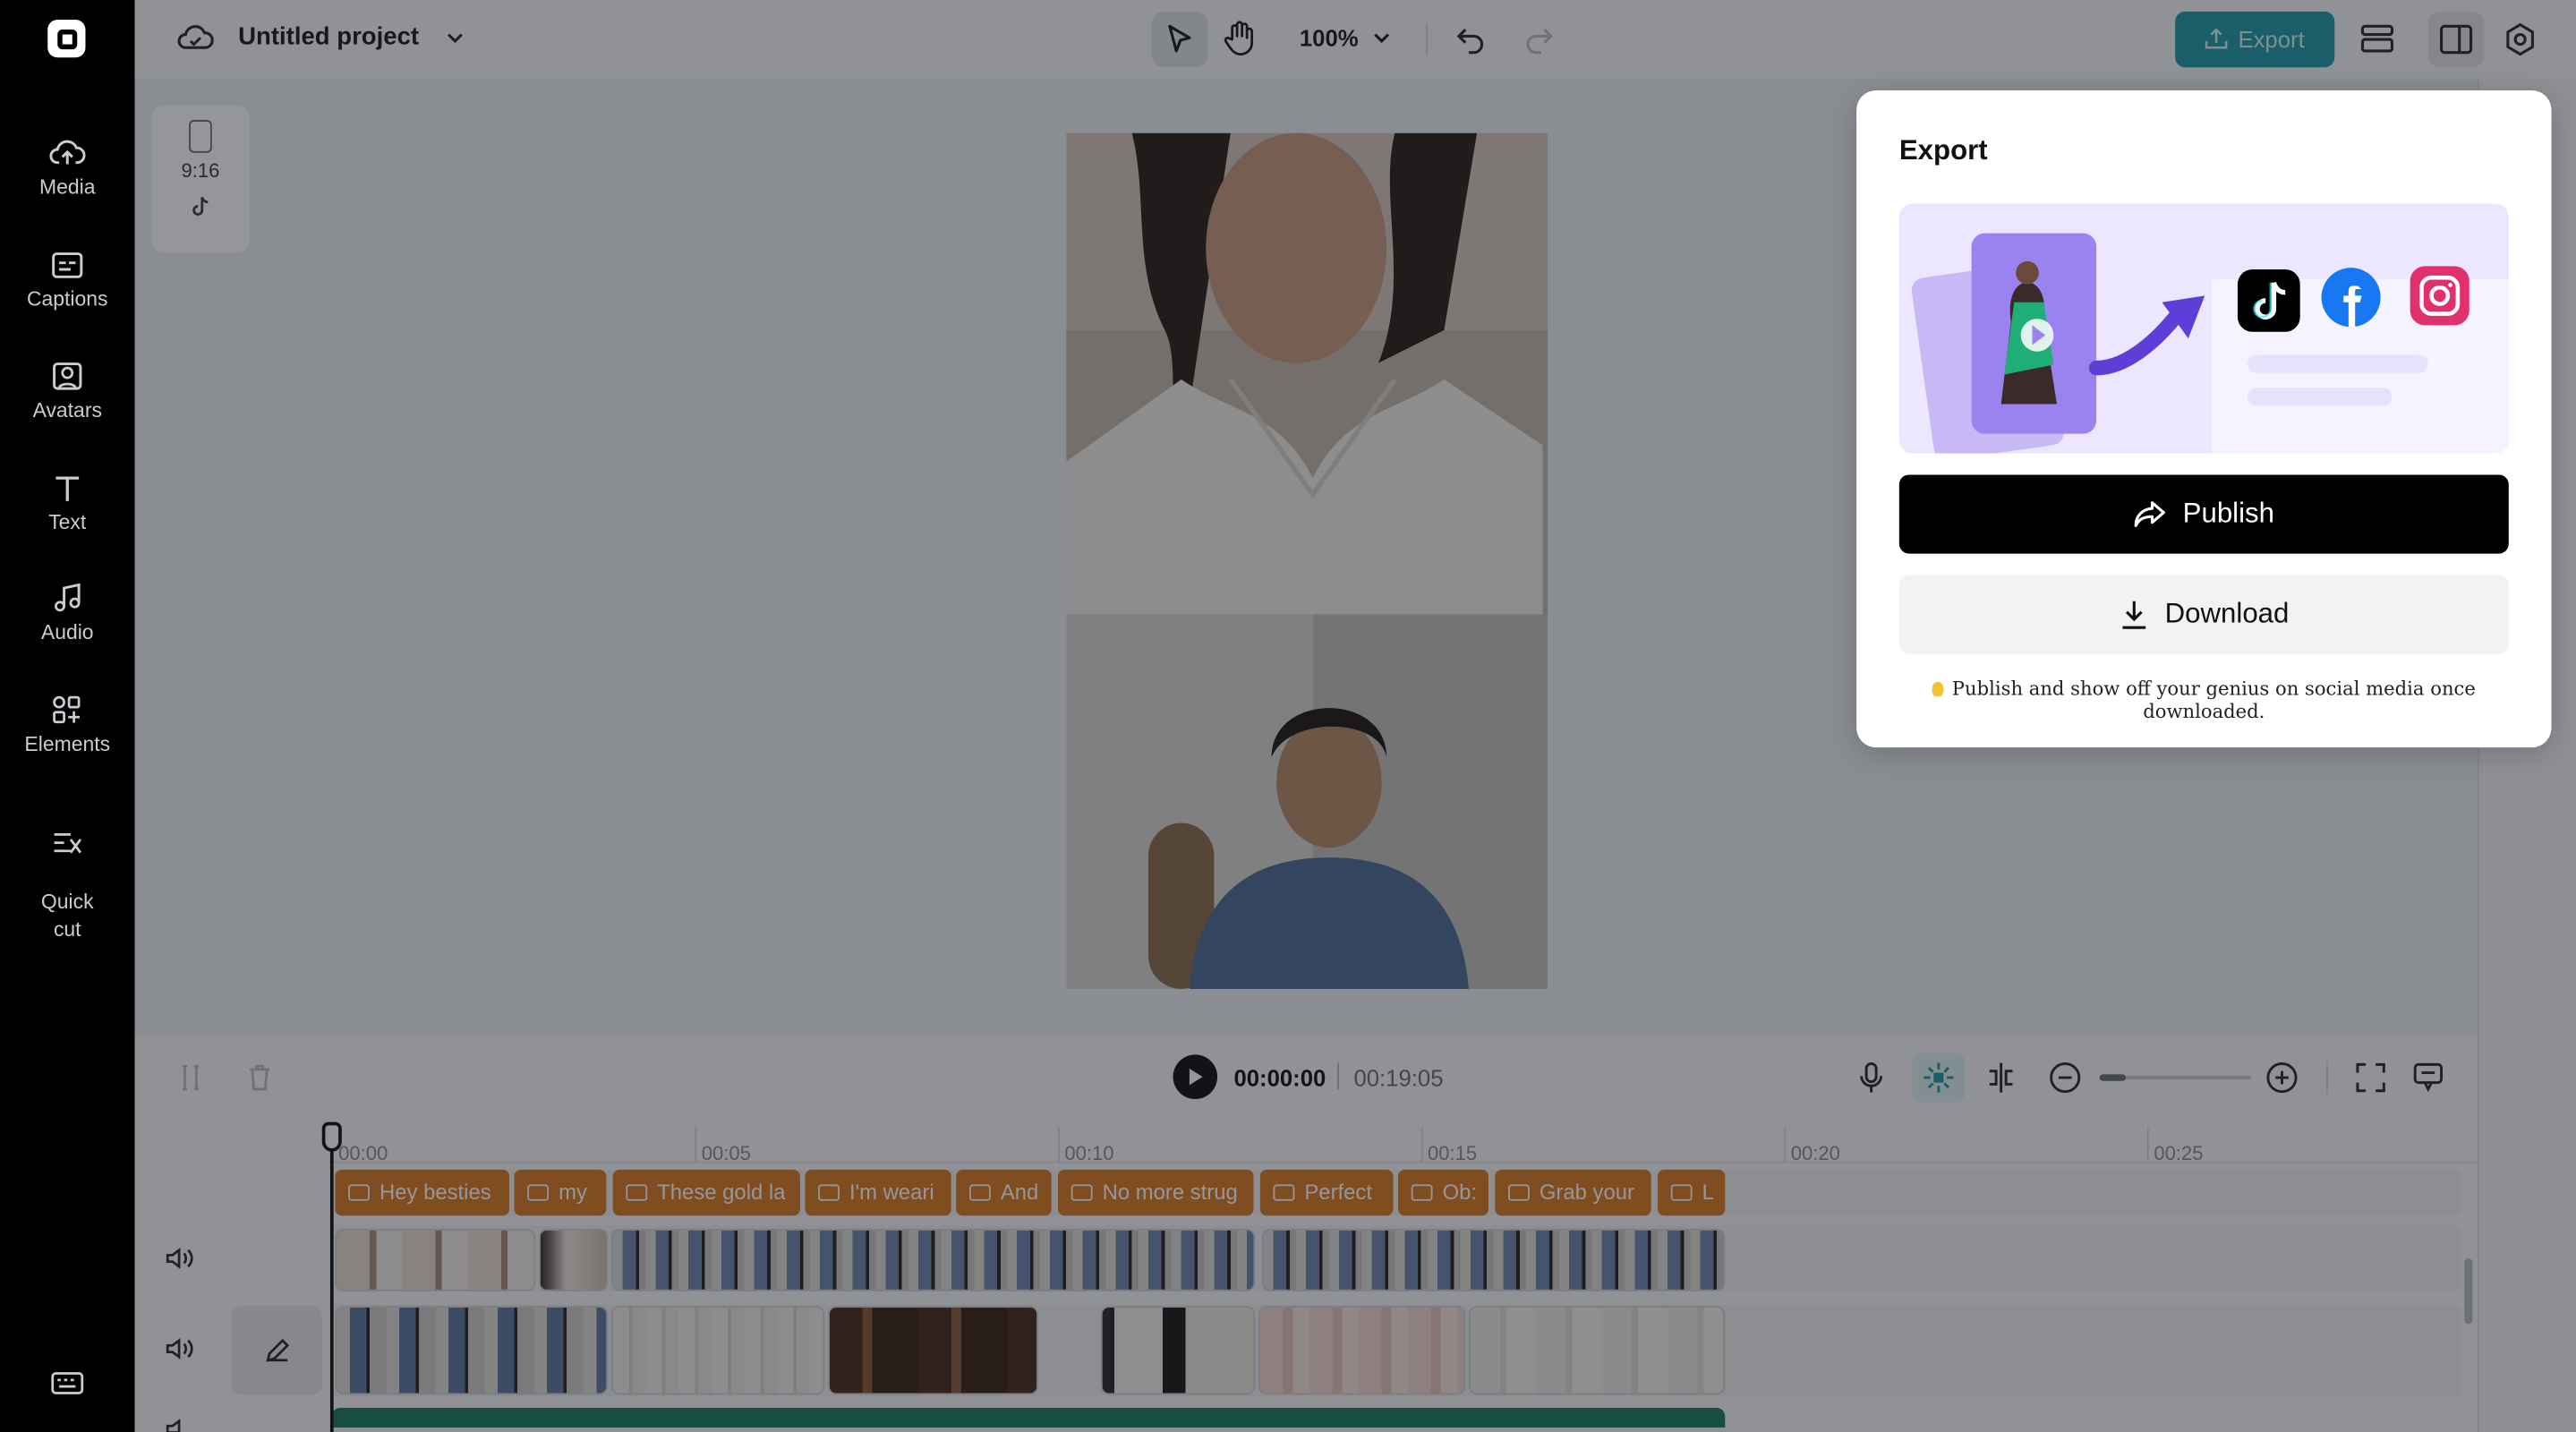 The image size is (2576, 1432). Describe the element at coordinates (67, 282) in the screenshot. I see `sidebar-item-captions: Captions` at that location.